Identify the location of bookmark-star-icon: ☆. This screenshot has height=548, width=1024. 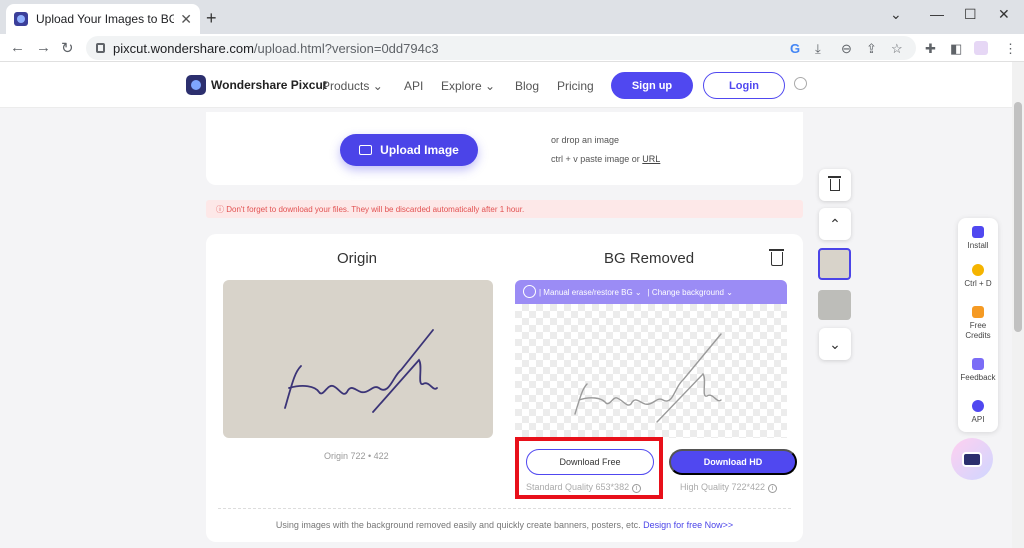
(897, 49).